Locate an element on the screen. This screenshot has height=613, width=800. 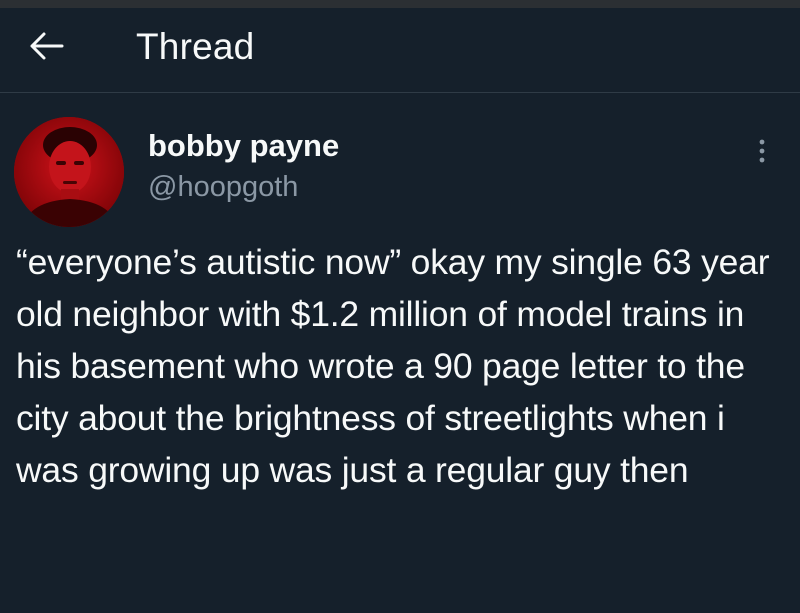
more-options-button is located at coordinates (762, 151).